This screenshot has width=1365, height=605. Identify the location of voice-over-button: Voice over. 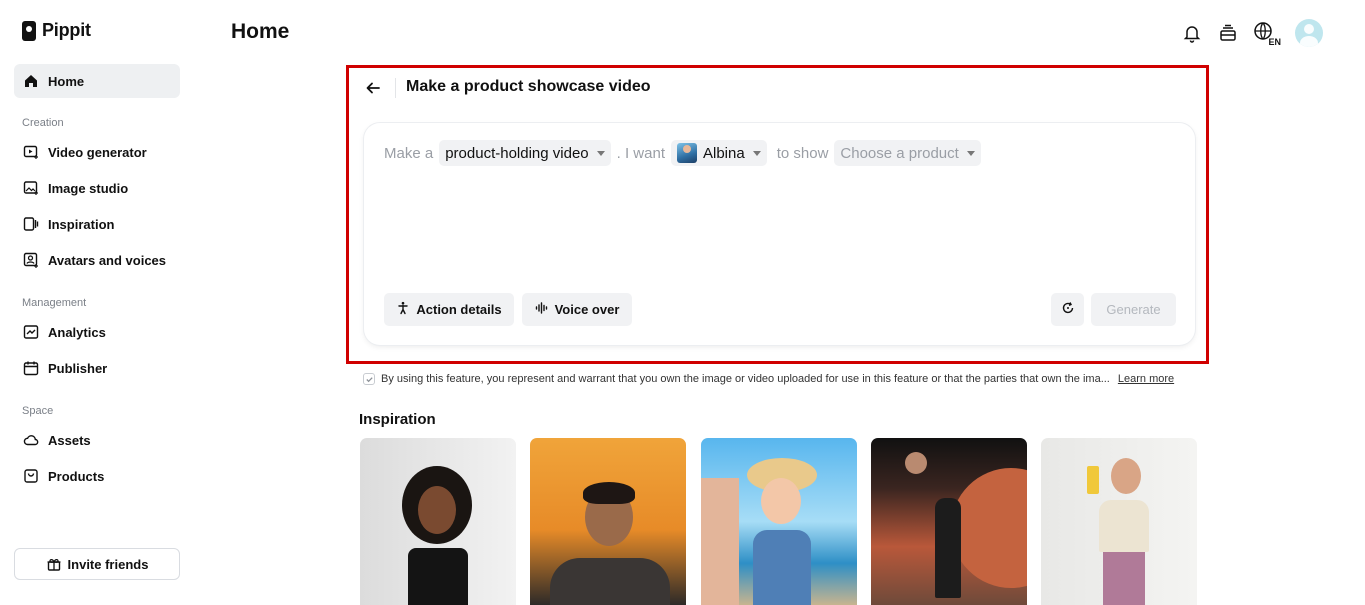
(577, 309).